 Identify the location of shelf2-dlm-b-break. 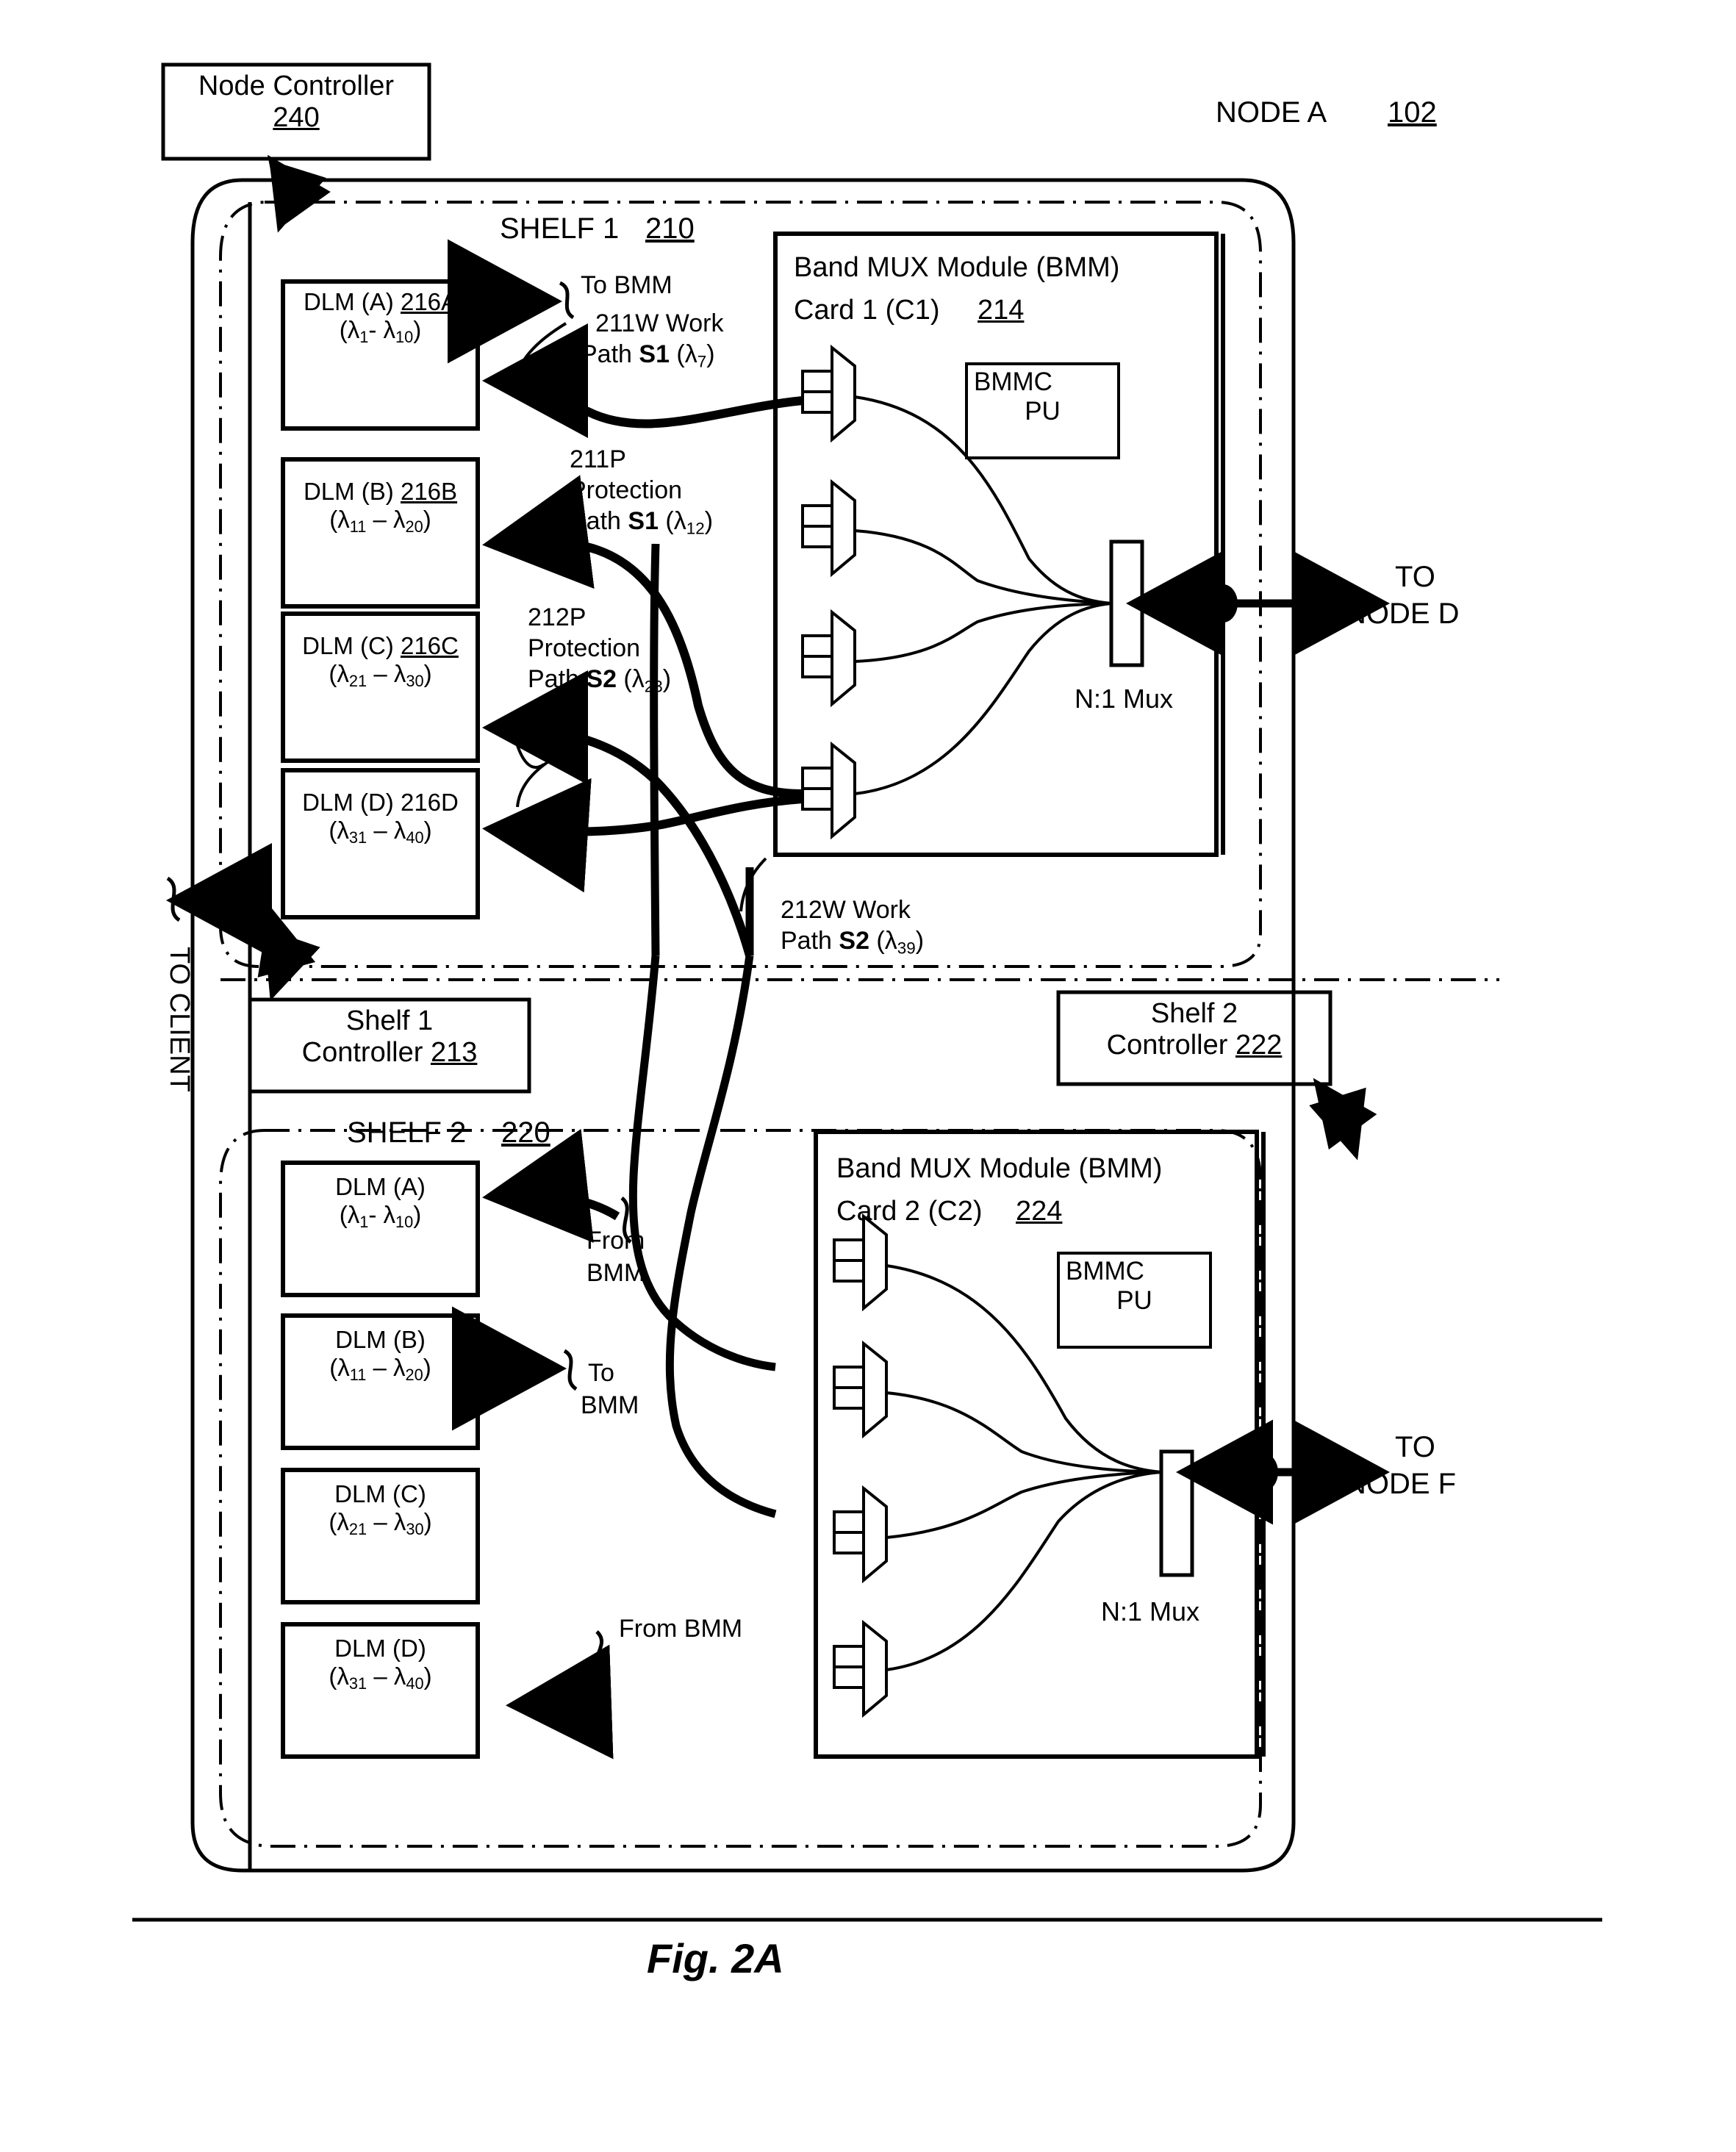
(570, 1370).